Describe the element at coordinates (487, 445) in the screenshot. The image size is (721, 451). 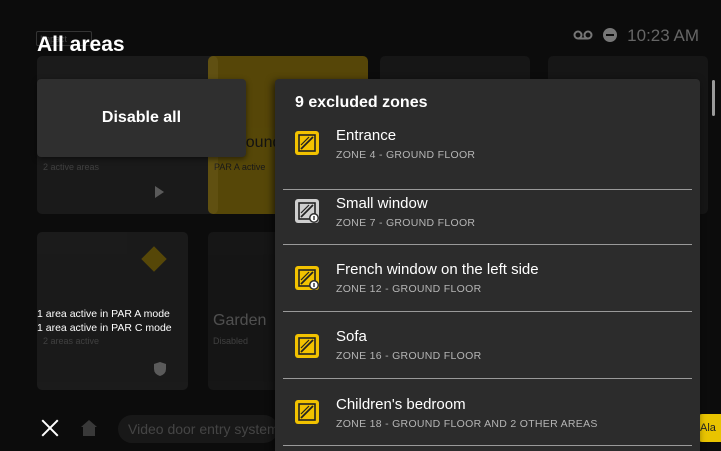
I see `divider` at that location.